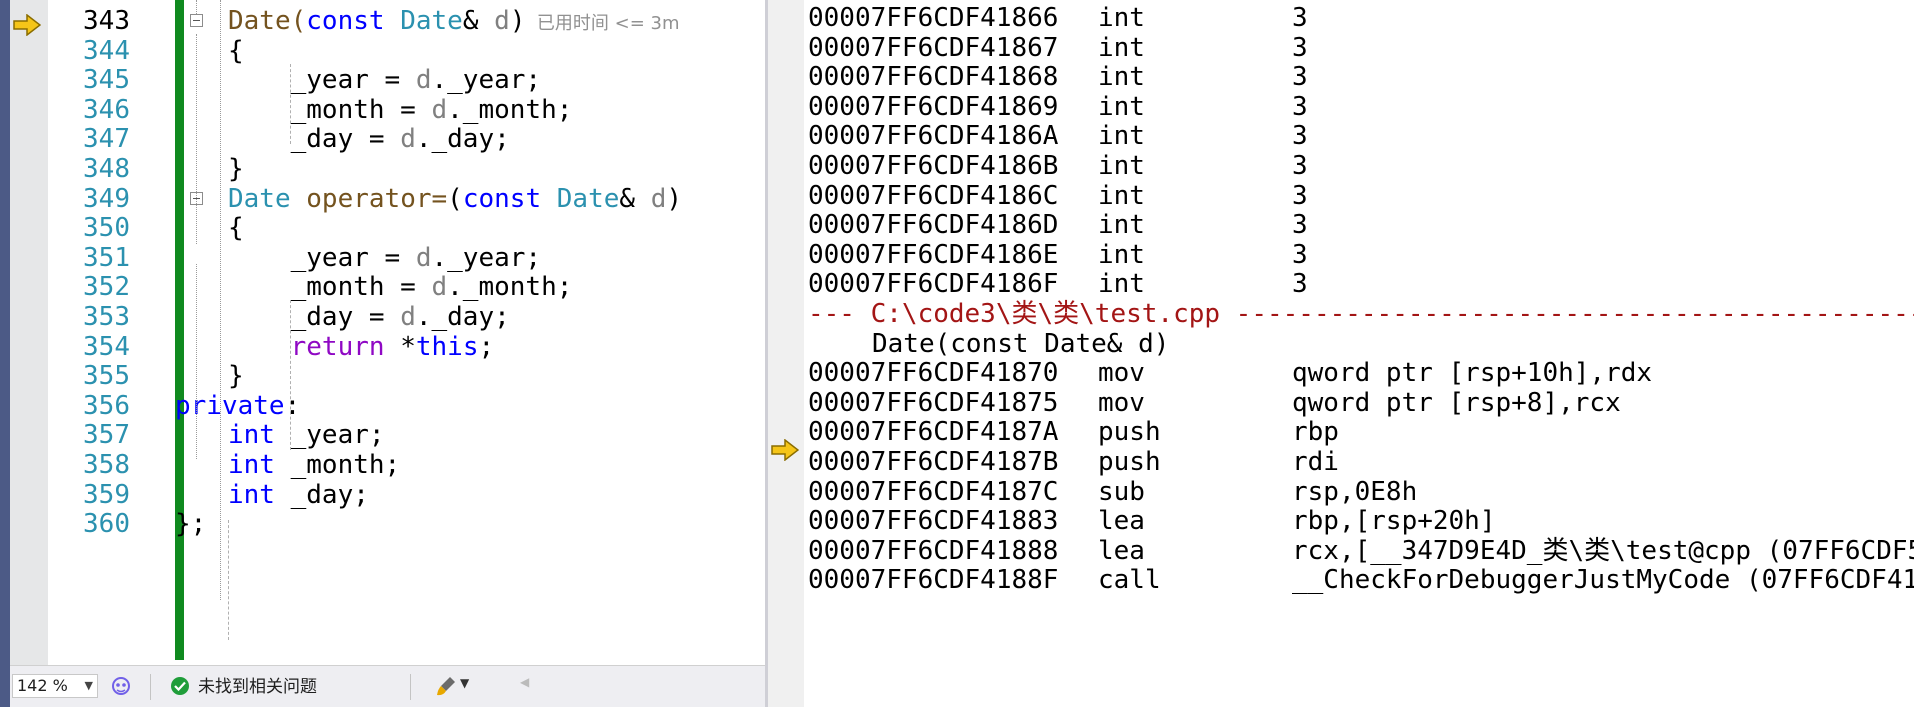 The image size is (1914, 707). What do you see at coordinates (257, 687) in the screenshot?
I see `issues-status-text: 未找到相关问题` at bounding box center [257, 687].